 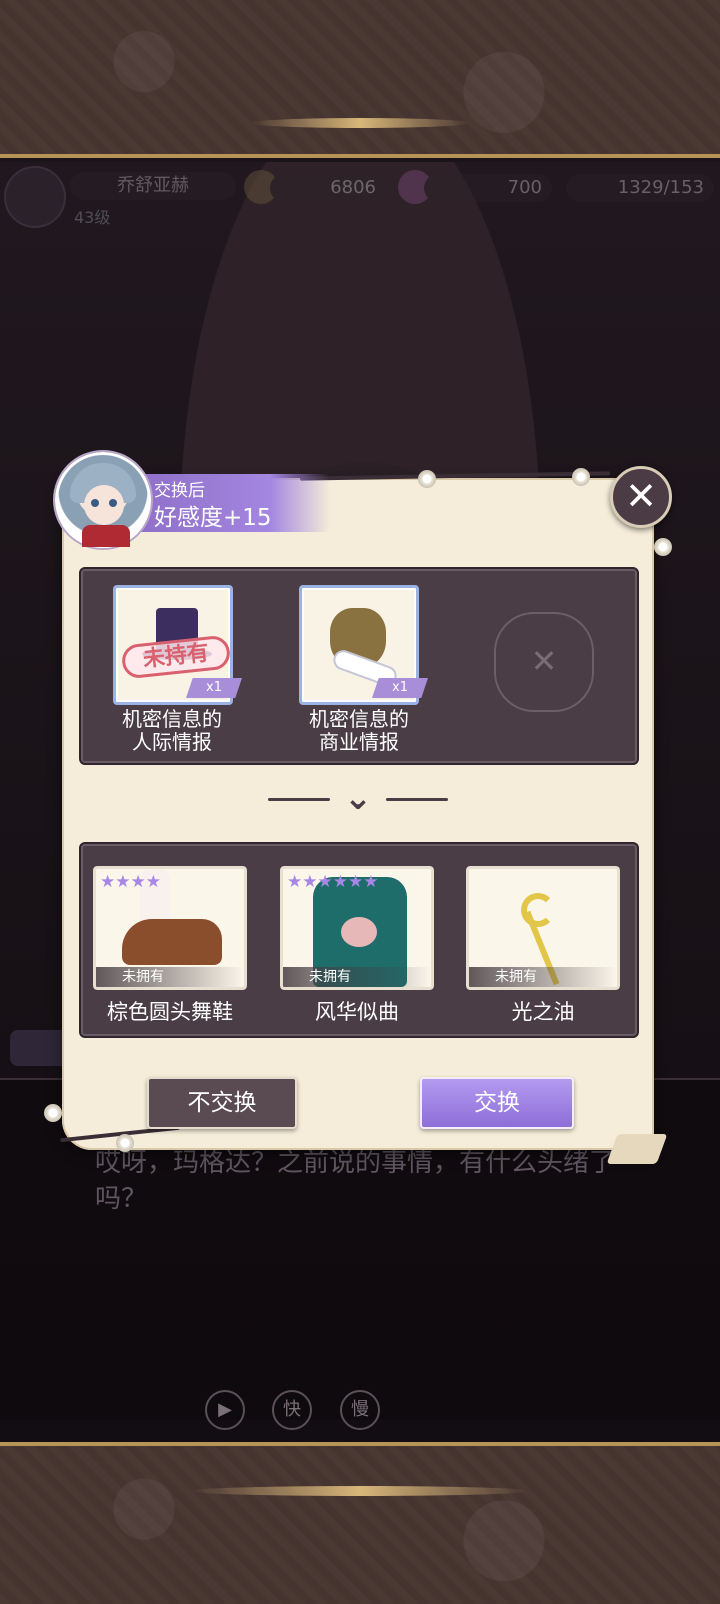 I want to click on player-name: 乔舒亚赫, so click(x=153, y=186).